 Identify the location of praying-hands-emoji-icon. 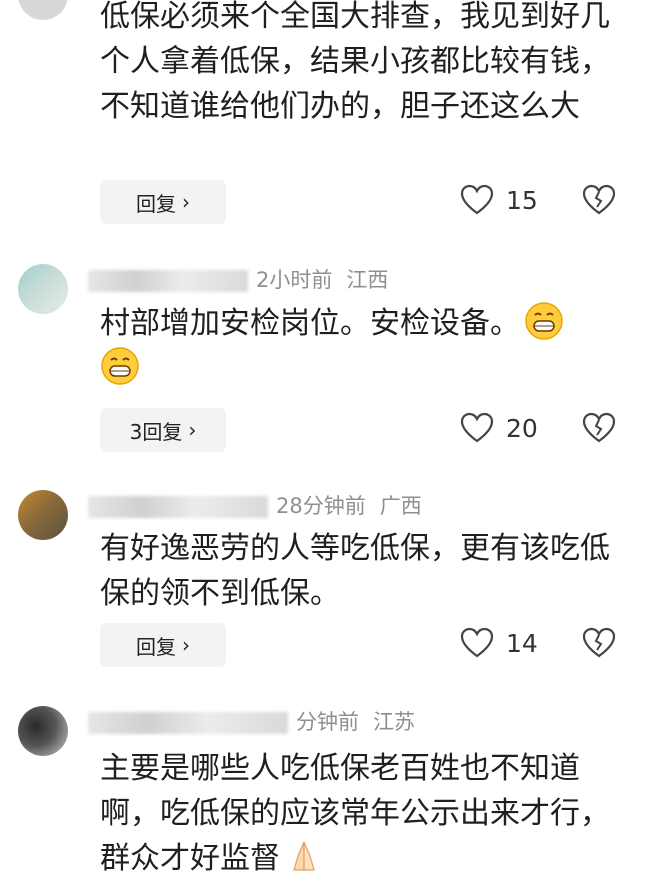
(304, 856).